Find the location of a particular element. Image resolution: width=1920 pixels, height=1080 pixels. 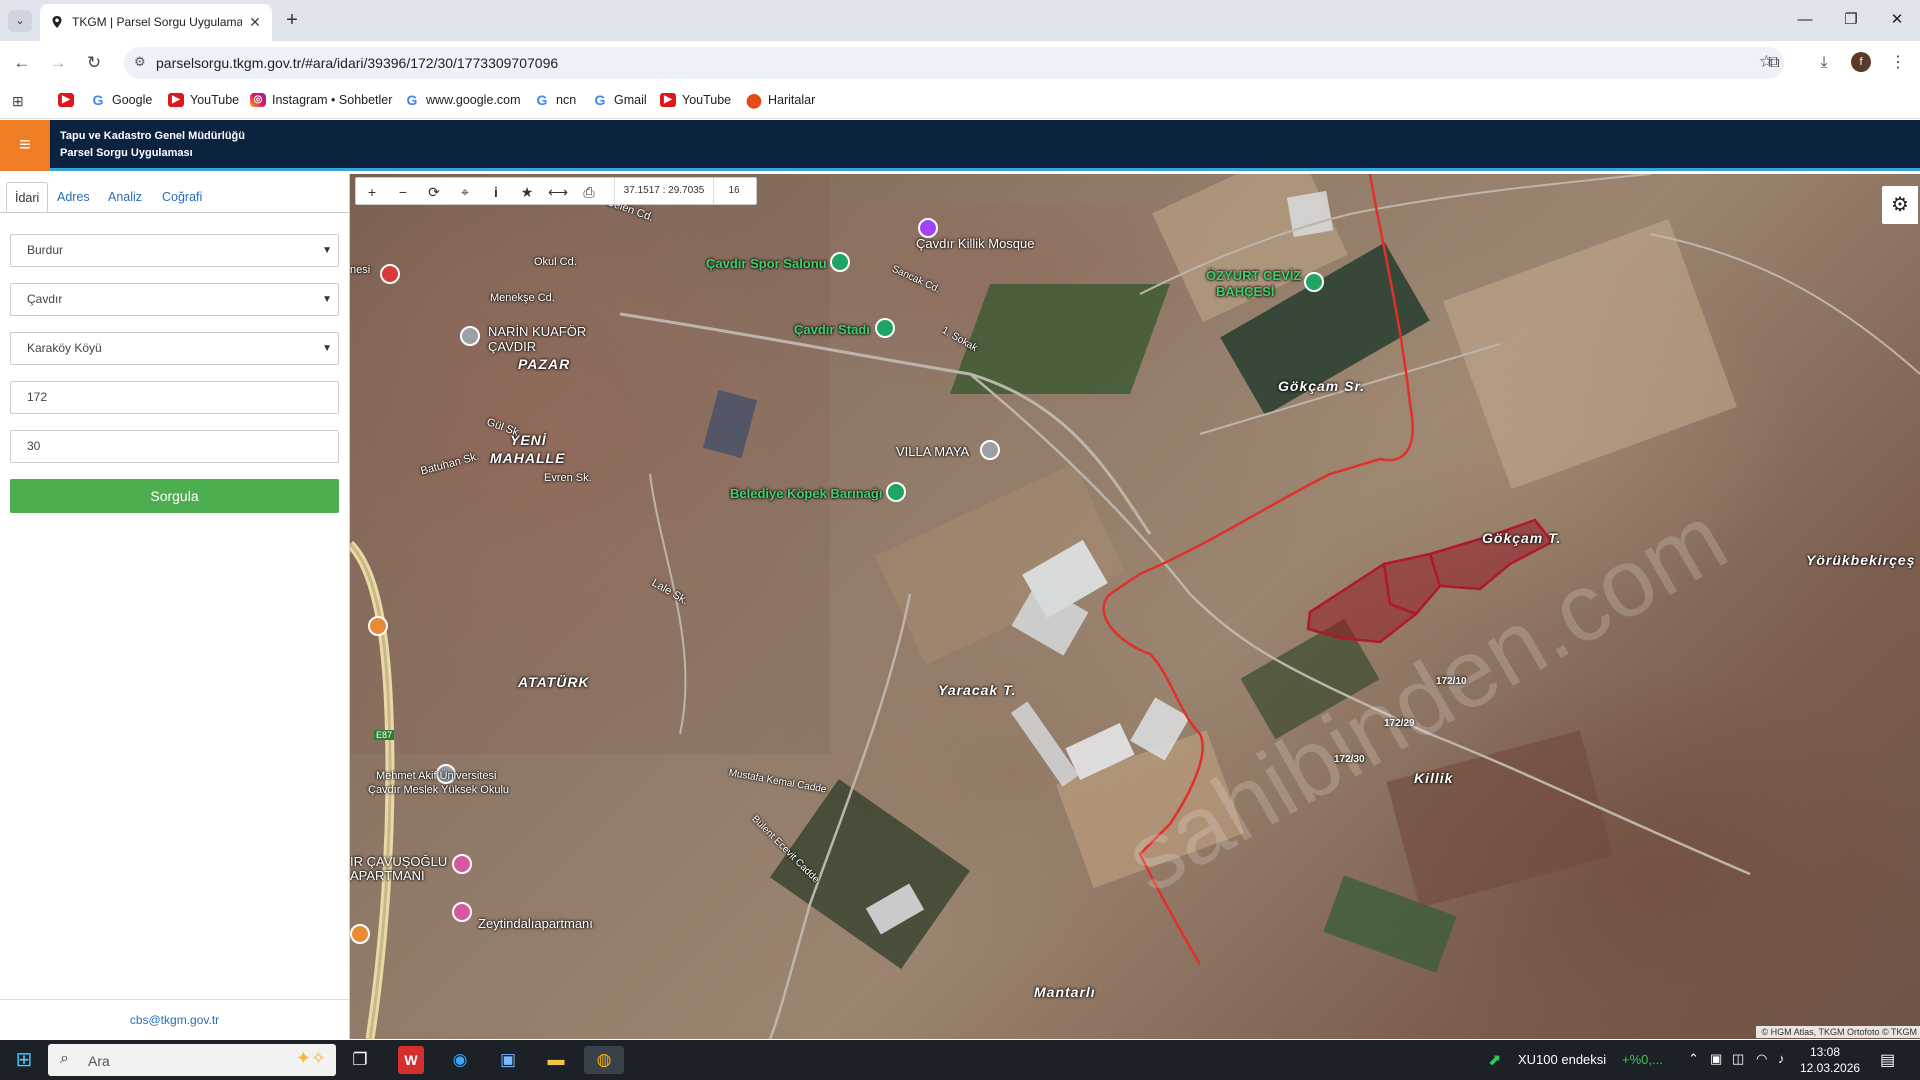

zoom-level: 16 is located at coordinates (734, 190).